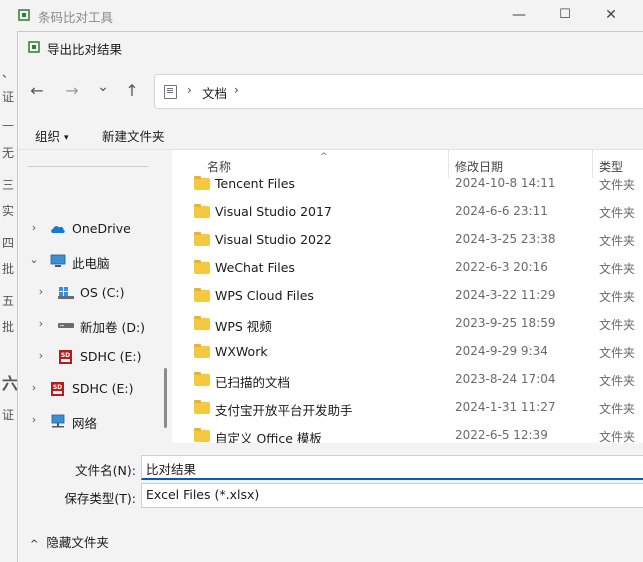 The width and height of the screenshot is (643, 562). I want to click on chevron-down-icon: ⌄, so click(34, 259).